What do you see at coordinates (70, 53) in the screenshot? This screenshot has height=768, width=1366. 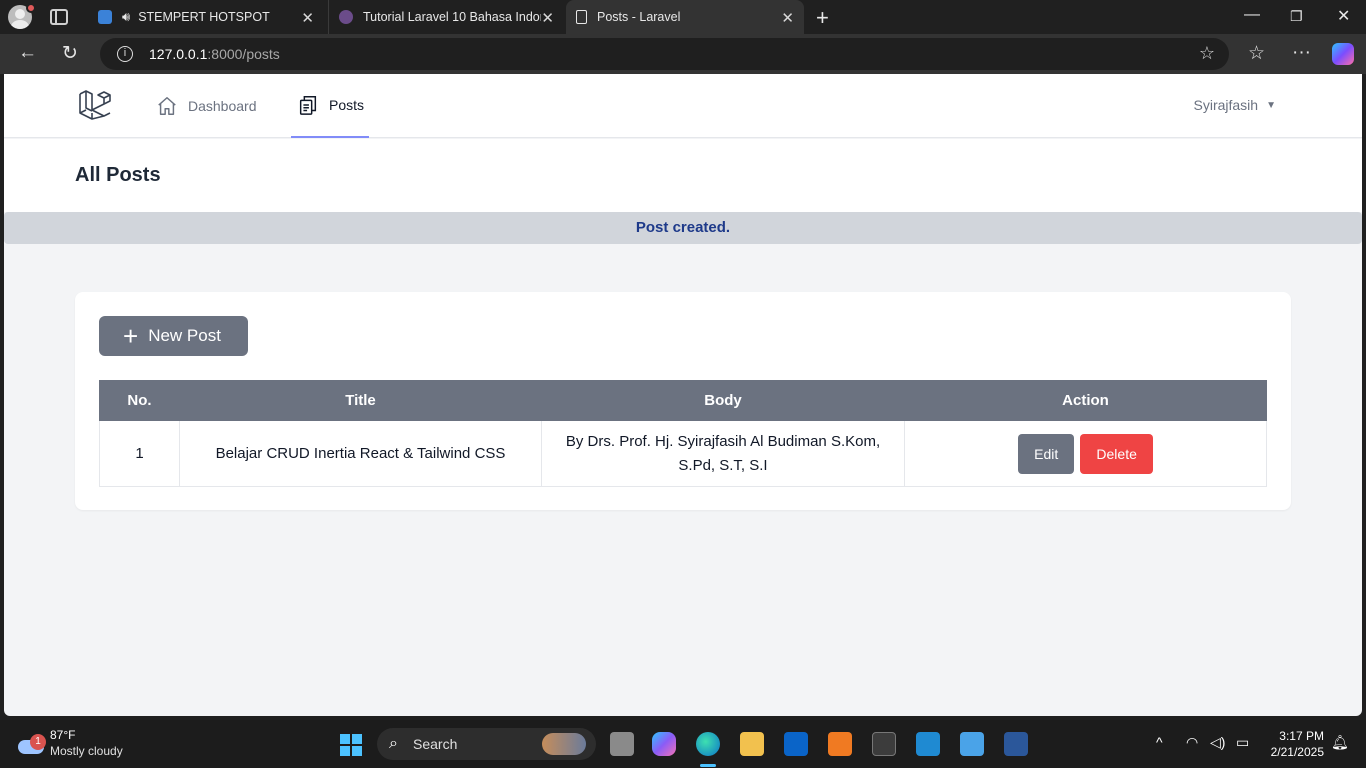 I see `refresh-icon: ↻` at bounding box center [70, 53].